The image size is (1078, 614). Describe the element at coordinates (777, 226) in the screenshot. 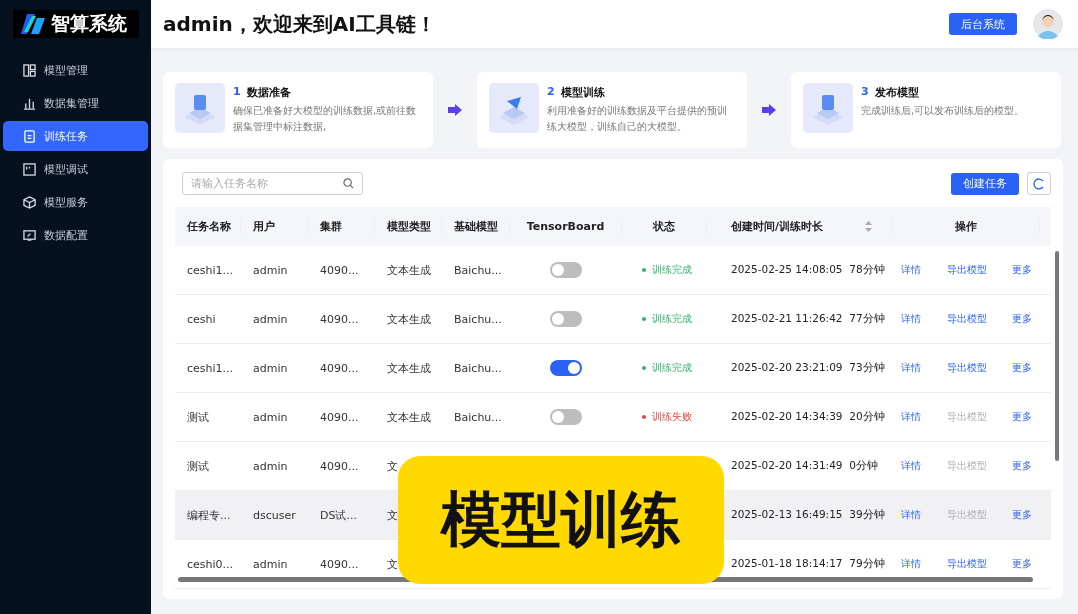

I see `column-header: 创建时间/训练时长` at that location.